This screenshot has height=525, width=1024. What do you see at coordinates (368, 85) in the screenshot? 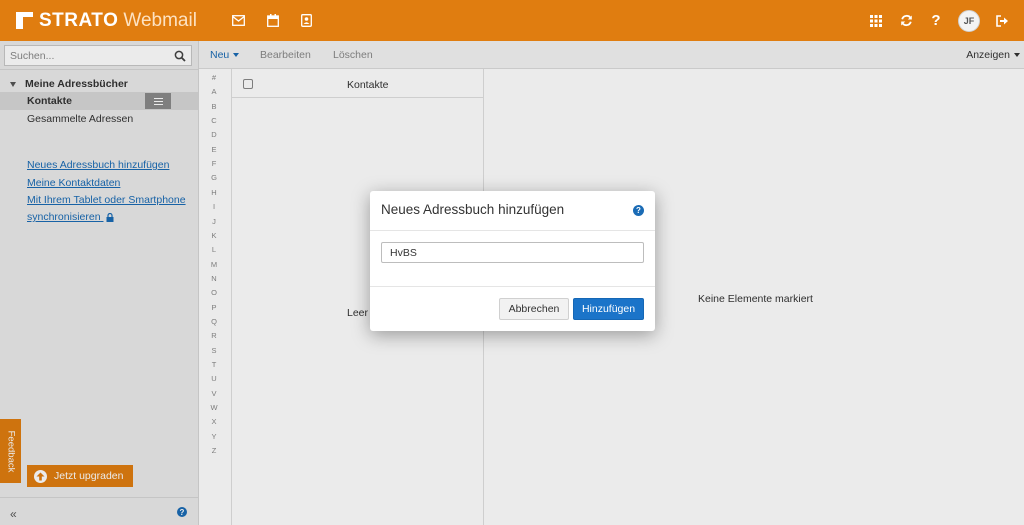
I see `list-title: Kontakte` at bounding box center [368, 85].